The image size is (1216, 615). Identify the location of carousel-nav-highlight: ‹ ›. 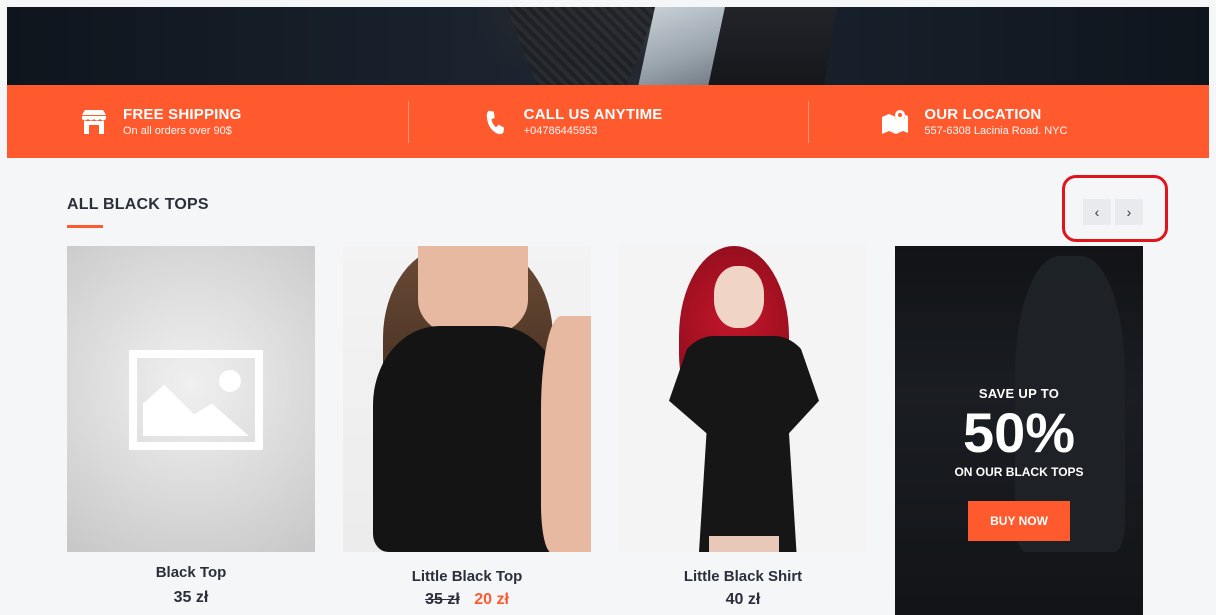
(1115, 208).